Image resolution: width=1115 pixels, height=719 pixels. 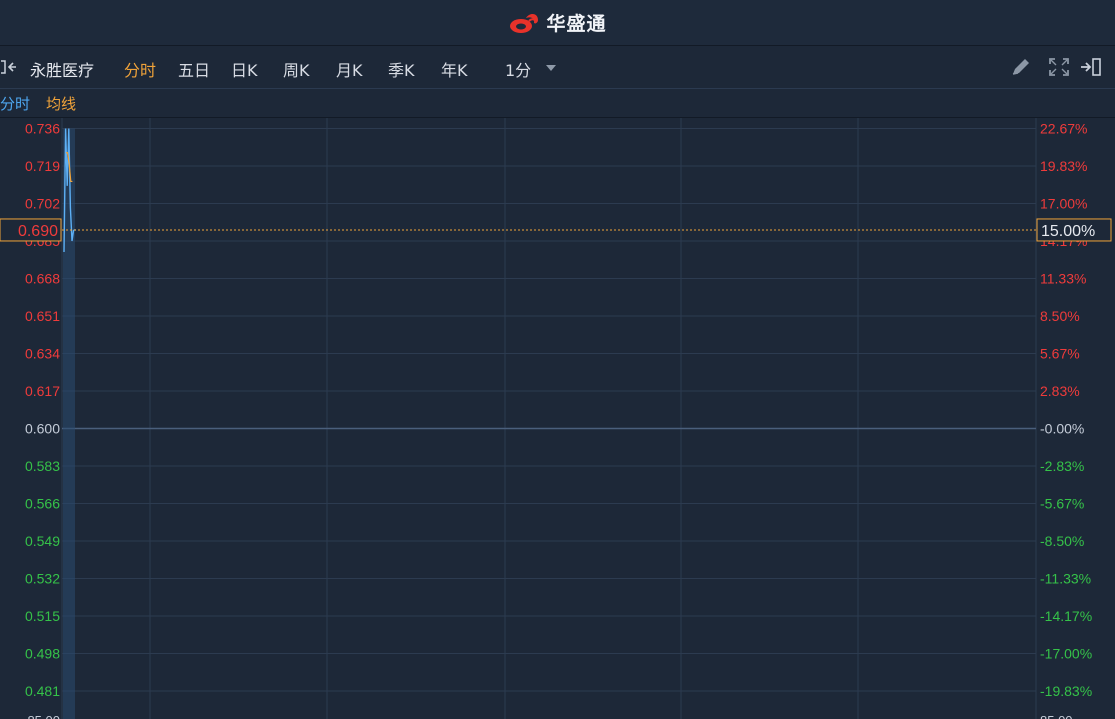 What do you see at coordinates (1060, 316) in the screenshot?
I see `pct-tick-label: 8.50%` at bounding box center [1060, 316].